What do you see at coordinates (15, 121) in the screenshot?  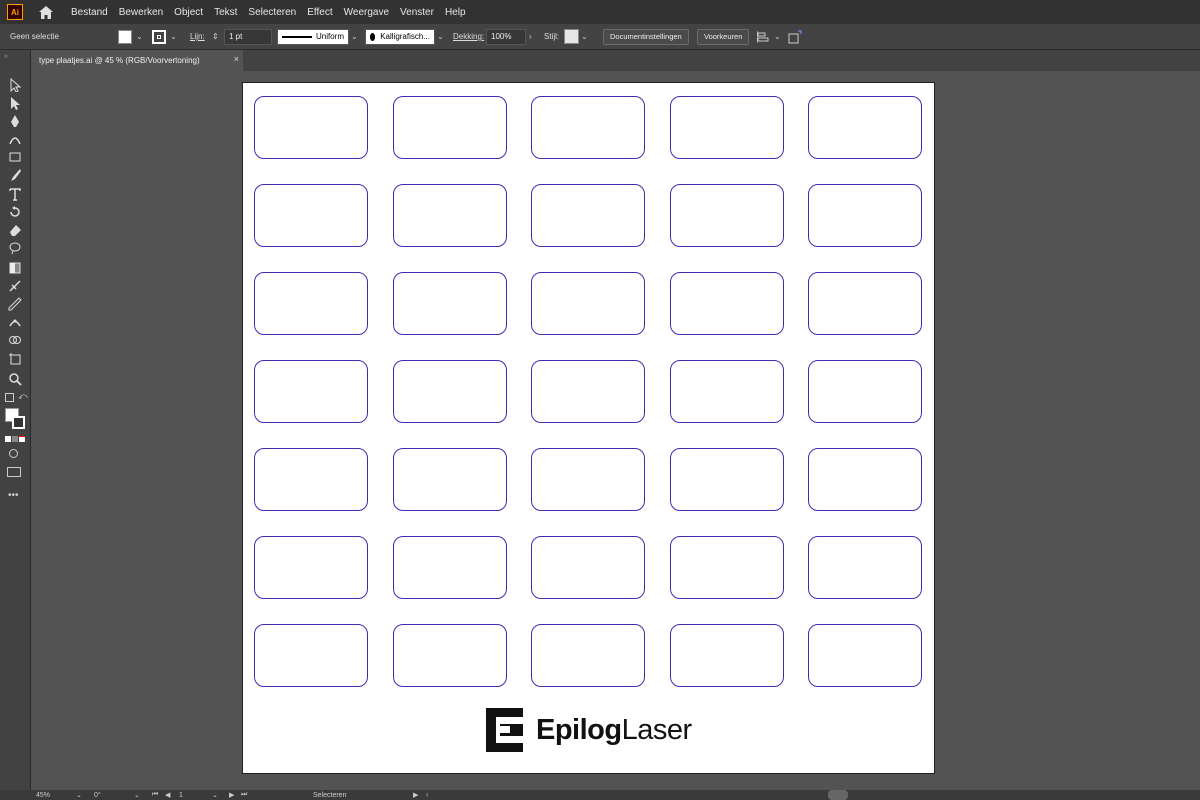 I see `pen-tool-icon` at bounding box center [15, 121].